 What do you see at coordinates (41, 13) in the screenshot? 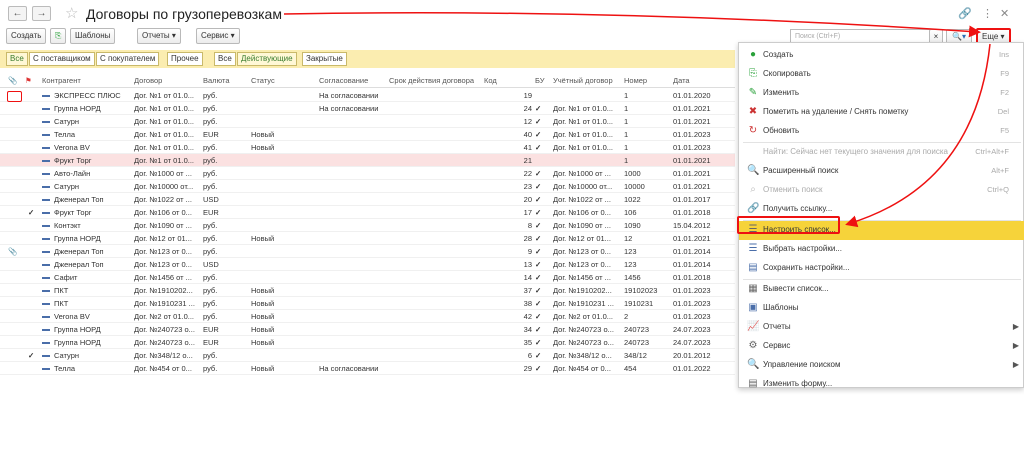
I see `forward-button: →` at bounding box center [41, 13].